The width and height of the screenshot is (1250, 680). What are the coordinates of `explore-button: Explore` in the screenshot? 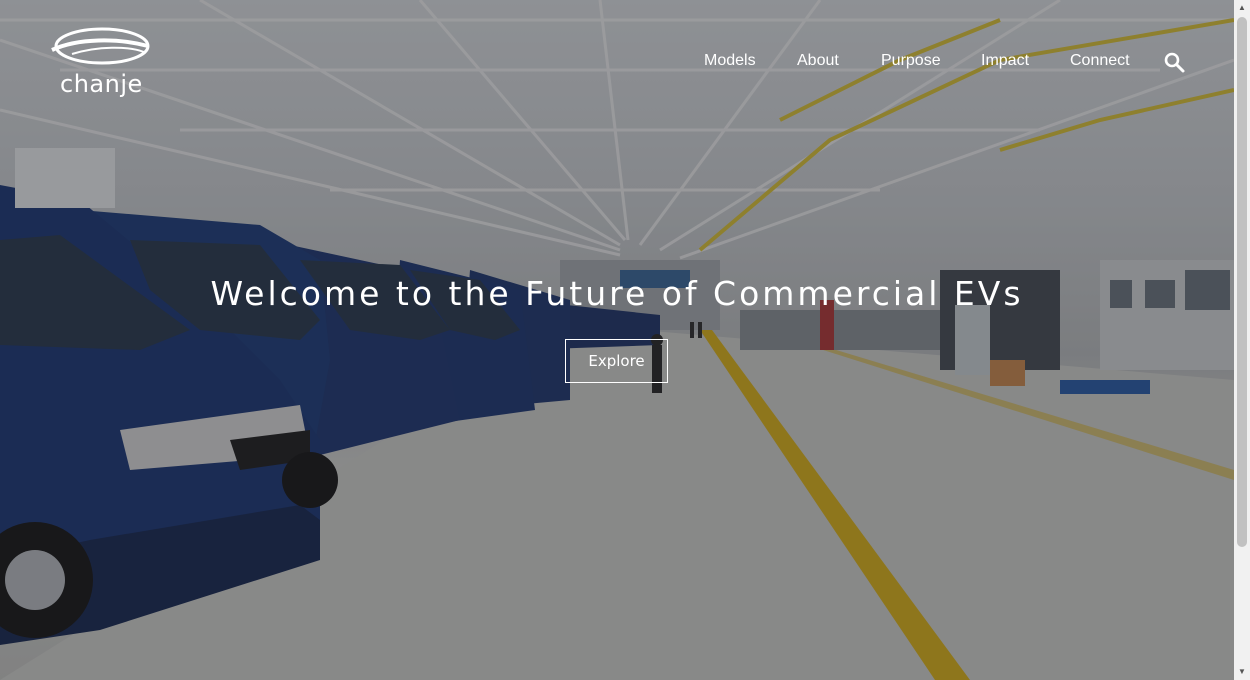 It's located at (616, 361).